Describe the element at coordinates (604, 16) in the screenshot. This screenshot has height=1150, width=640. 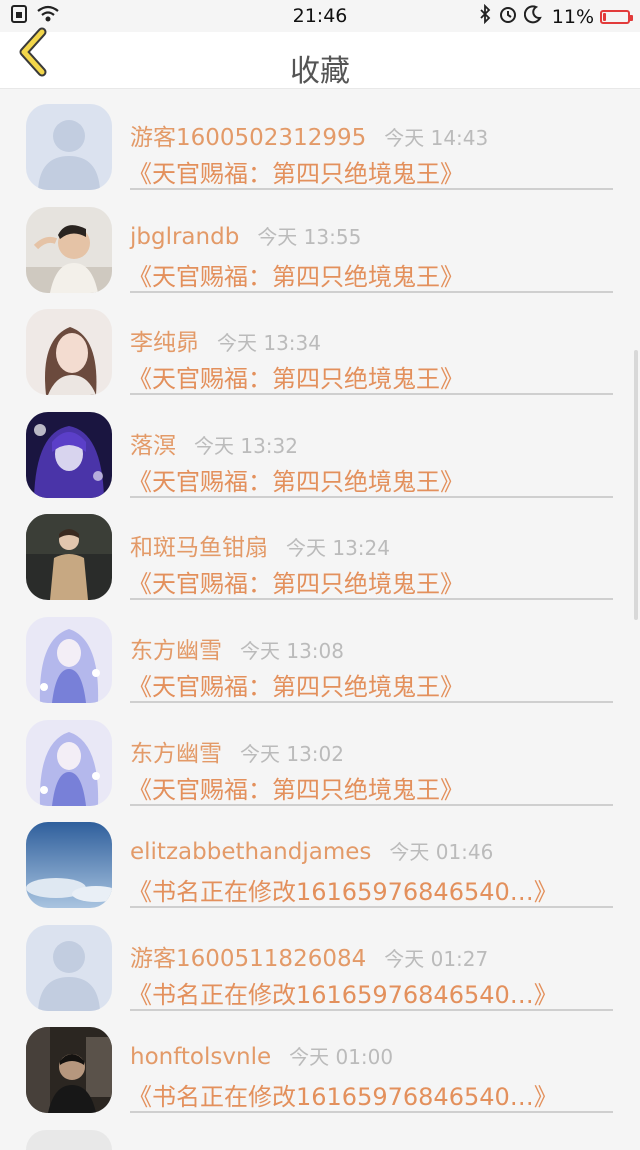
I see `battery-level-fill` at that location.